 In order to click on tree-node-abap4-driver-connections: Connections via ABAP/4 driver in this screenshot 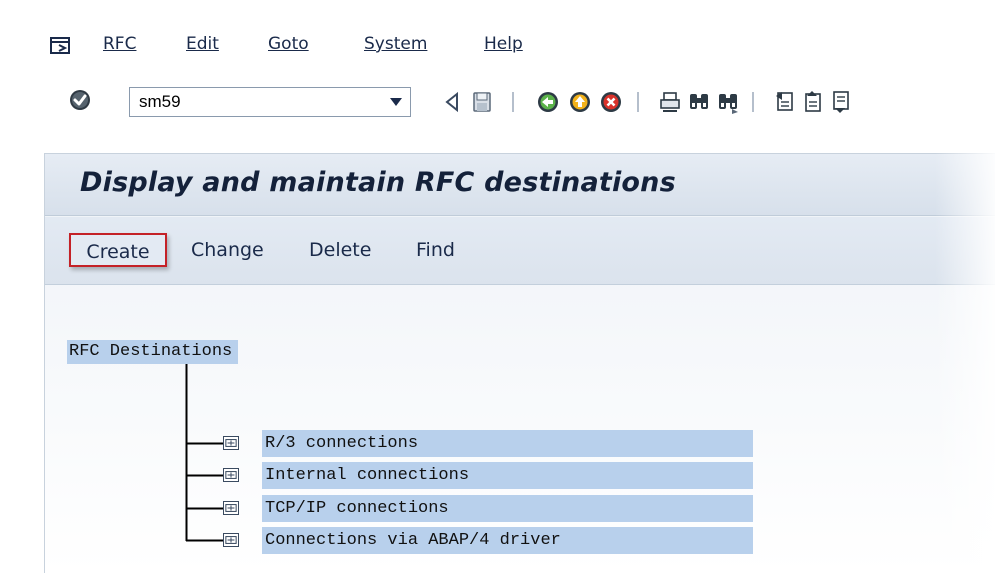, I will do `click(507, 540)`.